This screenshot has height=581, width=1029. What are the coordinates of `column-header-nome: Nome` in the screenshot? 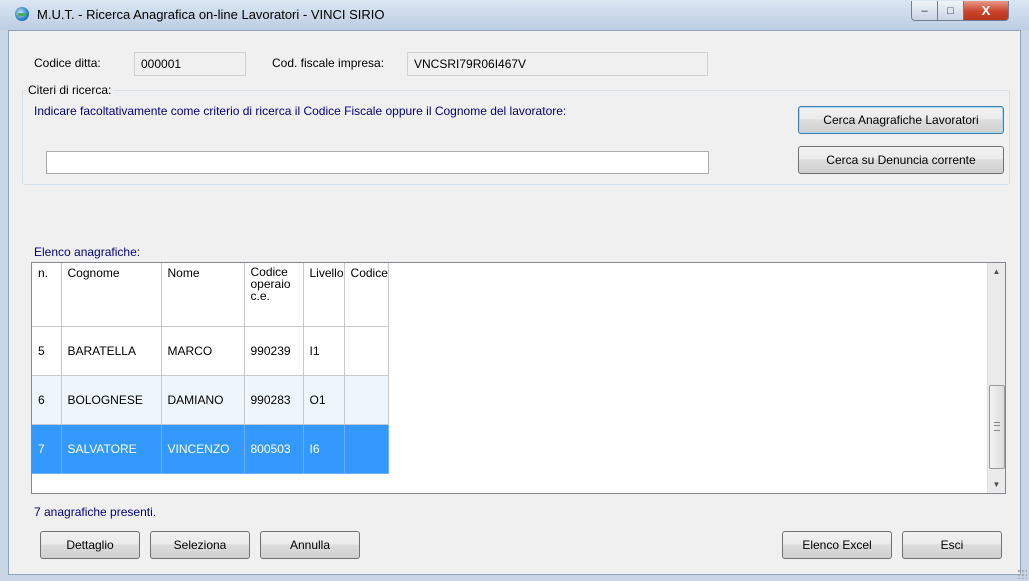 It's located at (203, 295).